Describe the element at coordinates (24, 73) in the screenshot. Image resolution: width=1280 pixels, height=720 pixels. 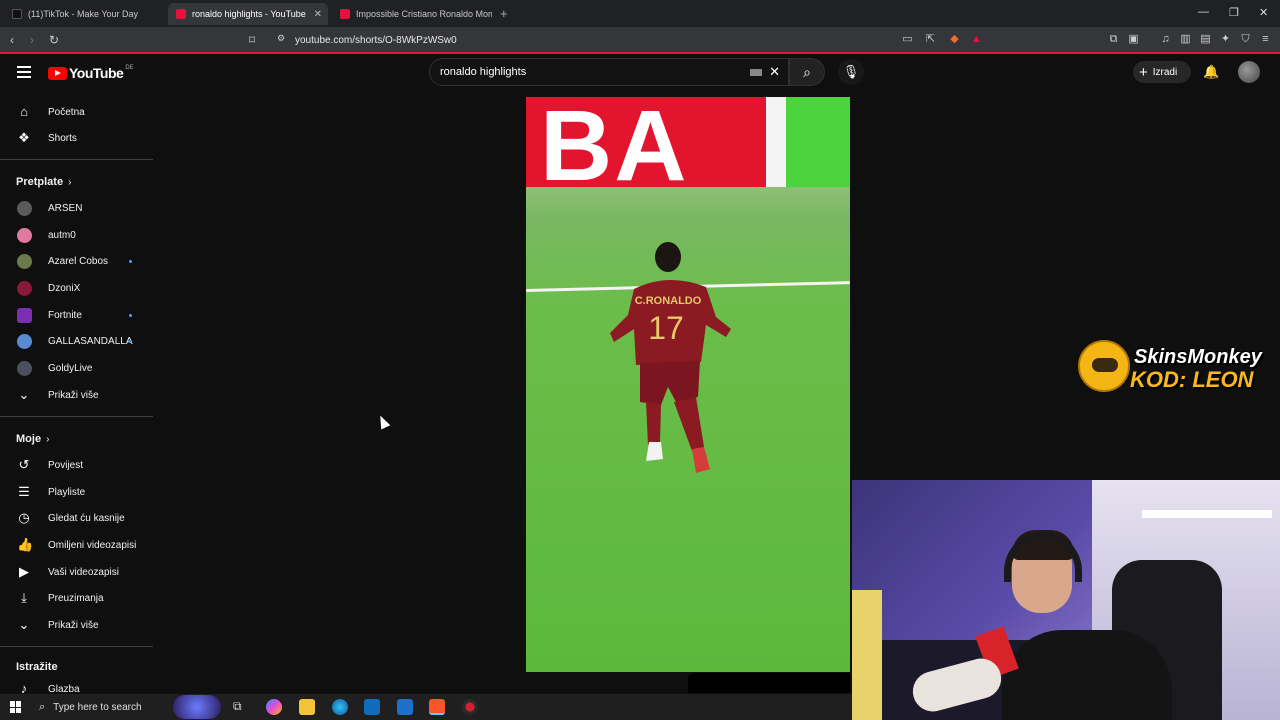
I see `hamburger-menu-icon` at that location.